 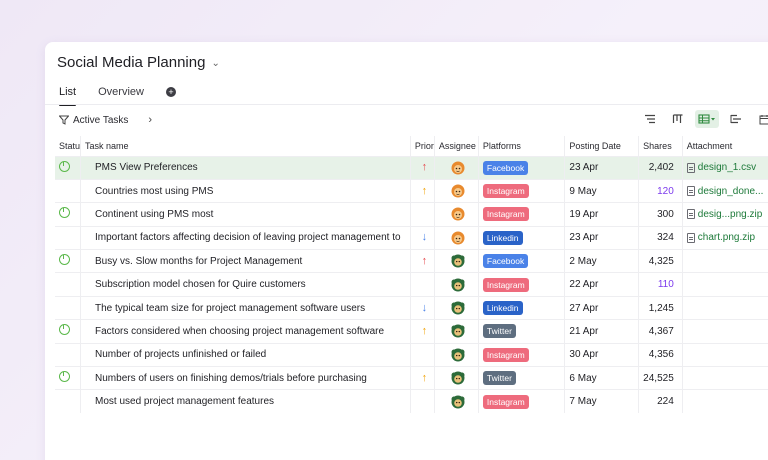 What do you see at coordinates (245, 354) in the screenshot?
I see `task-name: Number of projects unfinished or failed` at bounding box center [245, 354].